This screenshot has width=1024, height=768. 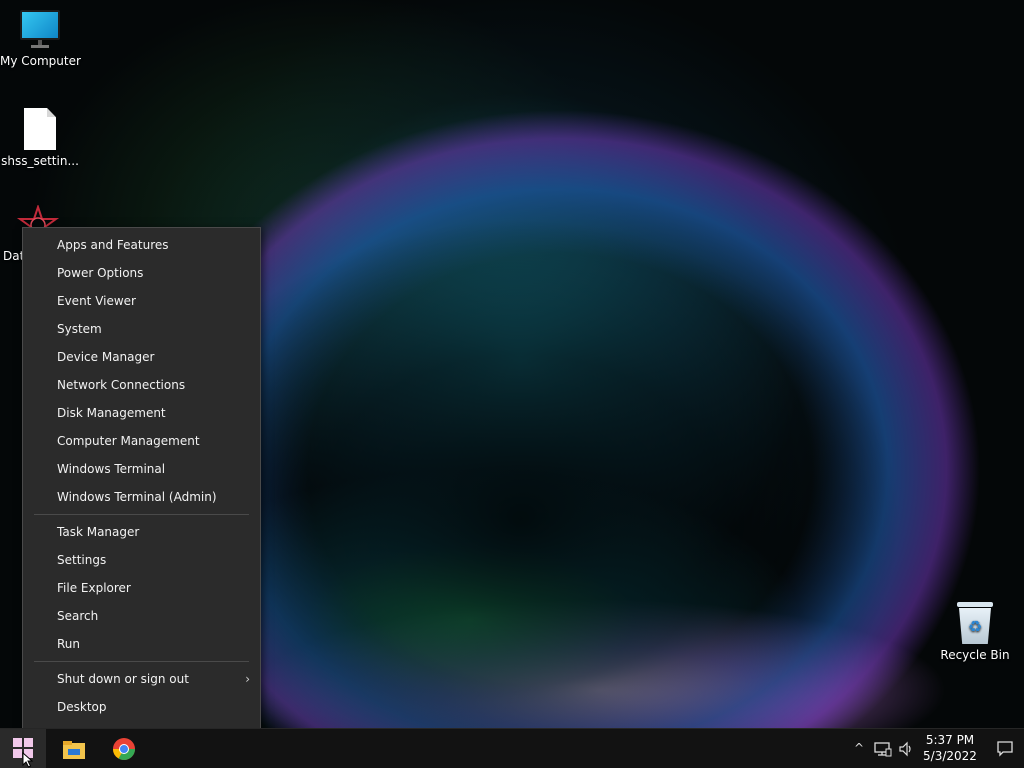 I want to click on menu-item-shut-down-or-sign-out: Shut down or sign out ›, so click(x=141, y=679).